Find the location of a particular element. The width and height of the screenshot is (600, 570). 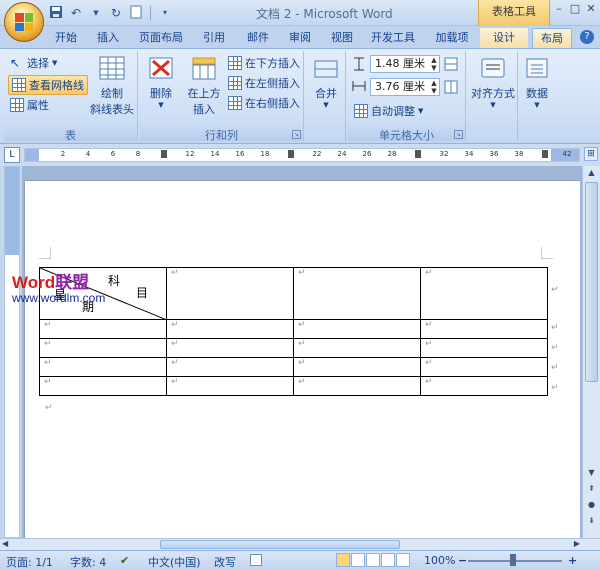

redo-icon: ↻ is located at coordinates (116, 13).